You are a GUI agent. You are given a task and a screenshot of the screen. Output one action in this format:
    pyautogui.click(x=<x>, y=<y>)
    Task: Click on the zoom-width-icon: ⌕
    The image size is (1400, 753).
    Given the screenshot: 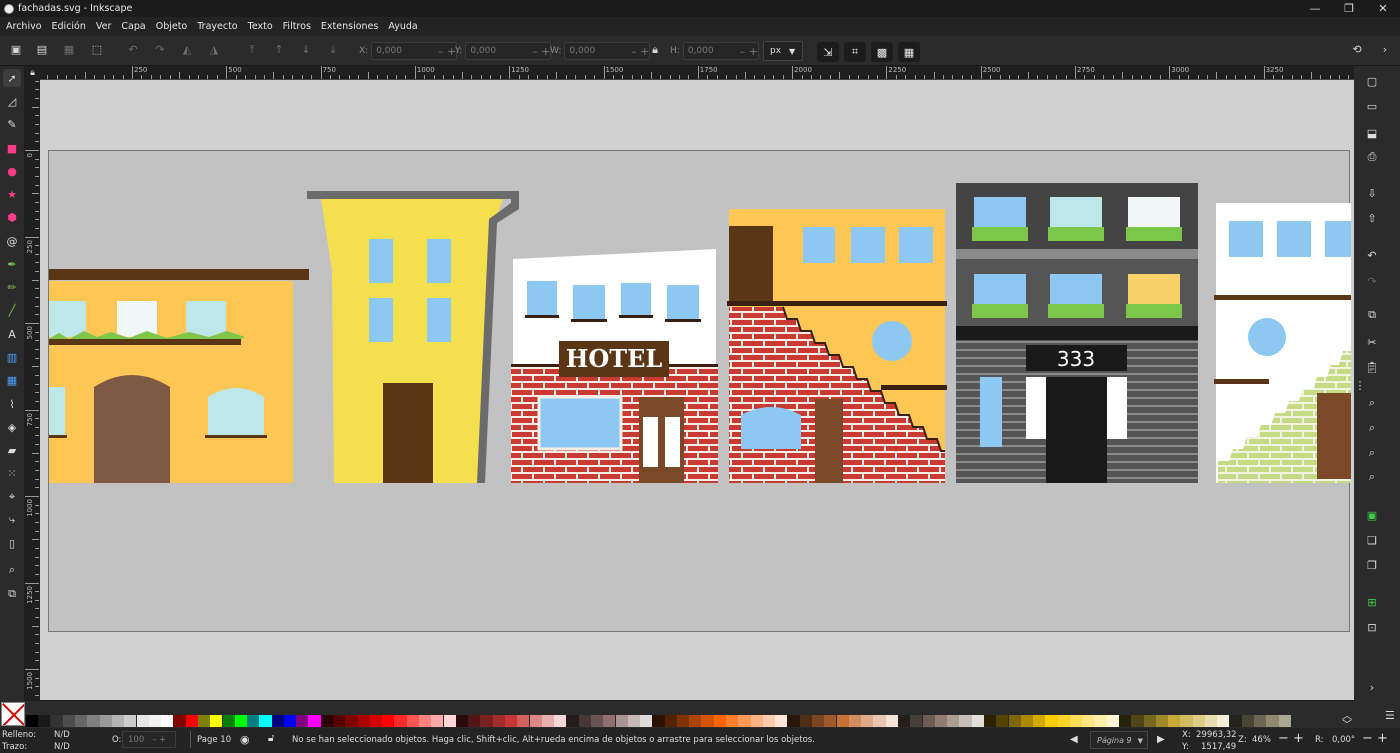 What is the action you would take?
    pyautogui.click(x=1372, y=477)
    